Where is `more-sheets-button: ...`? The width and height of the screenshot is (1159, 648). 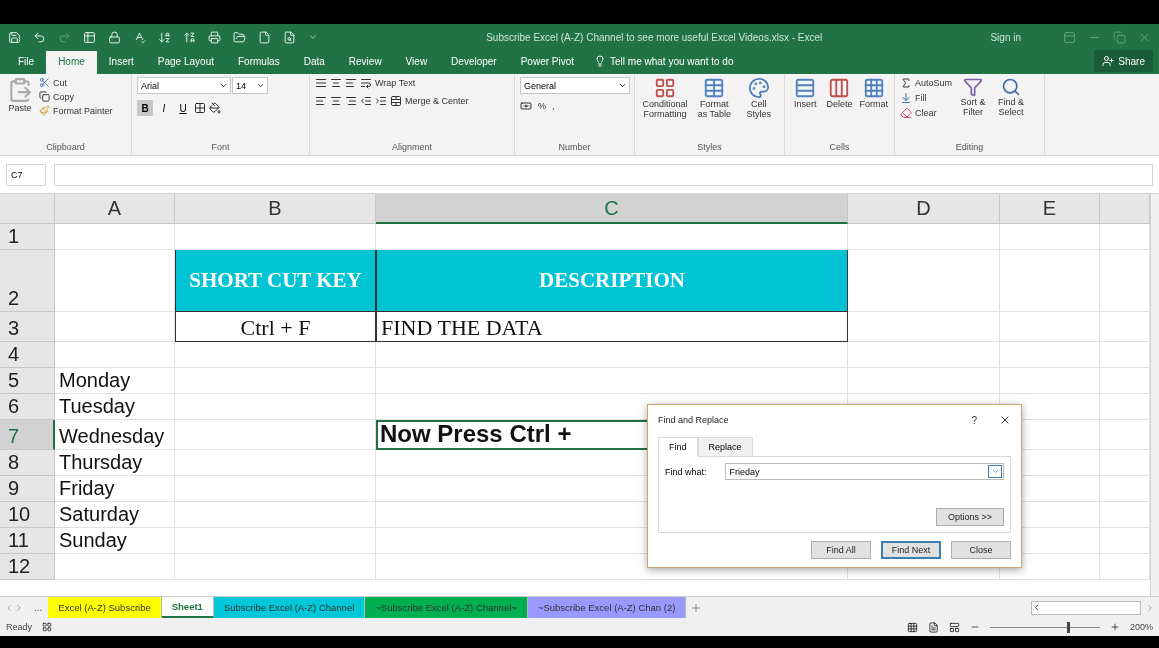 more-sheets-button: ... is located at coordinates (38, 607).